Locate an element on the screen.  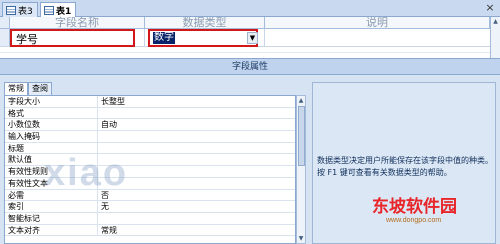
property-label: 文本对齐 is located at coordinates (51, 230).